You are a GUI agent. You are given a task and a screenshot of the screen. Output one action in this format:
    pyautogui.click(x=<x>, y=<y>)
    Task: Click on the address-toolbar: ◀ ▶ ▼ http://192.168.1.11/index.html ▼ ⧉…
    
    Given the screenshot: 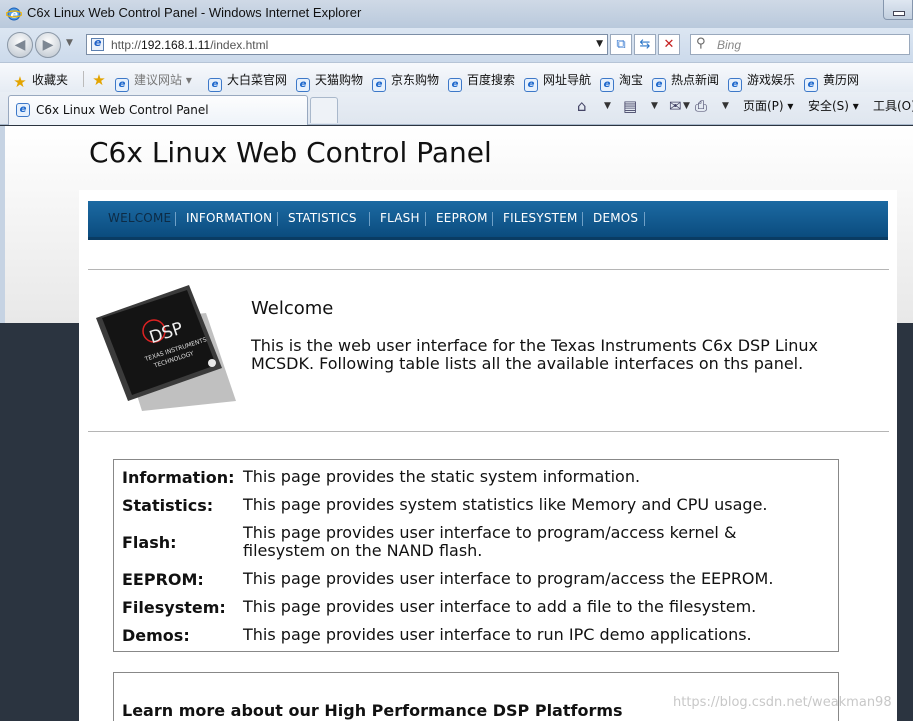 What is the action you would take?
    pyautogui.click(x=456, y=45)
    